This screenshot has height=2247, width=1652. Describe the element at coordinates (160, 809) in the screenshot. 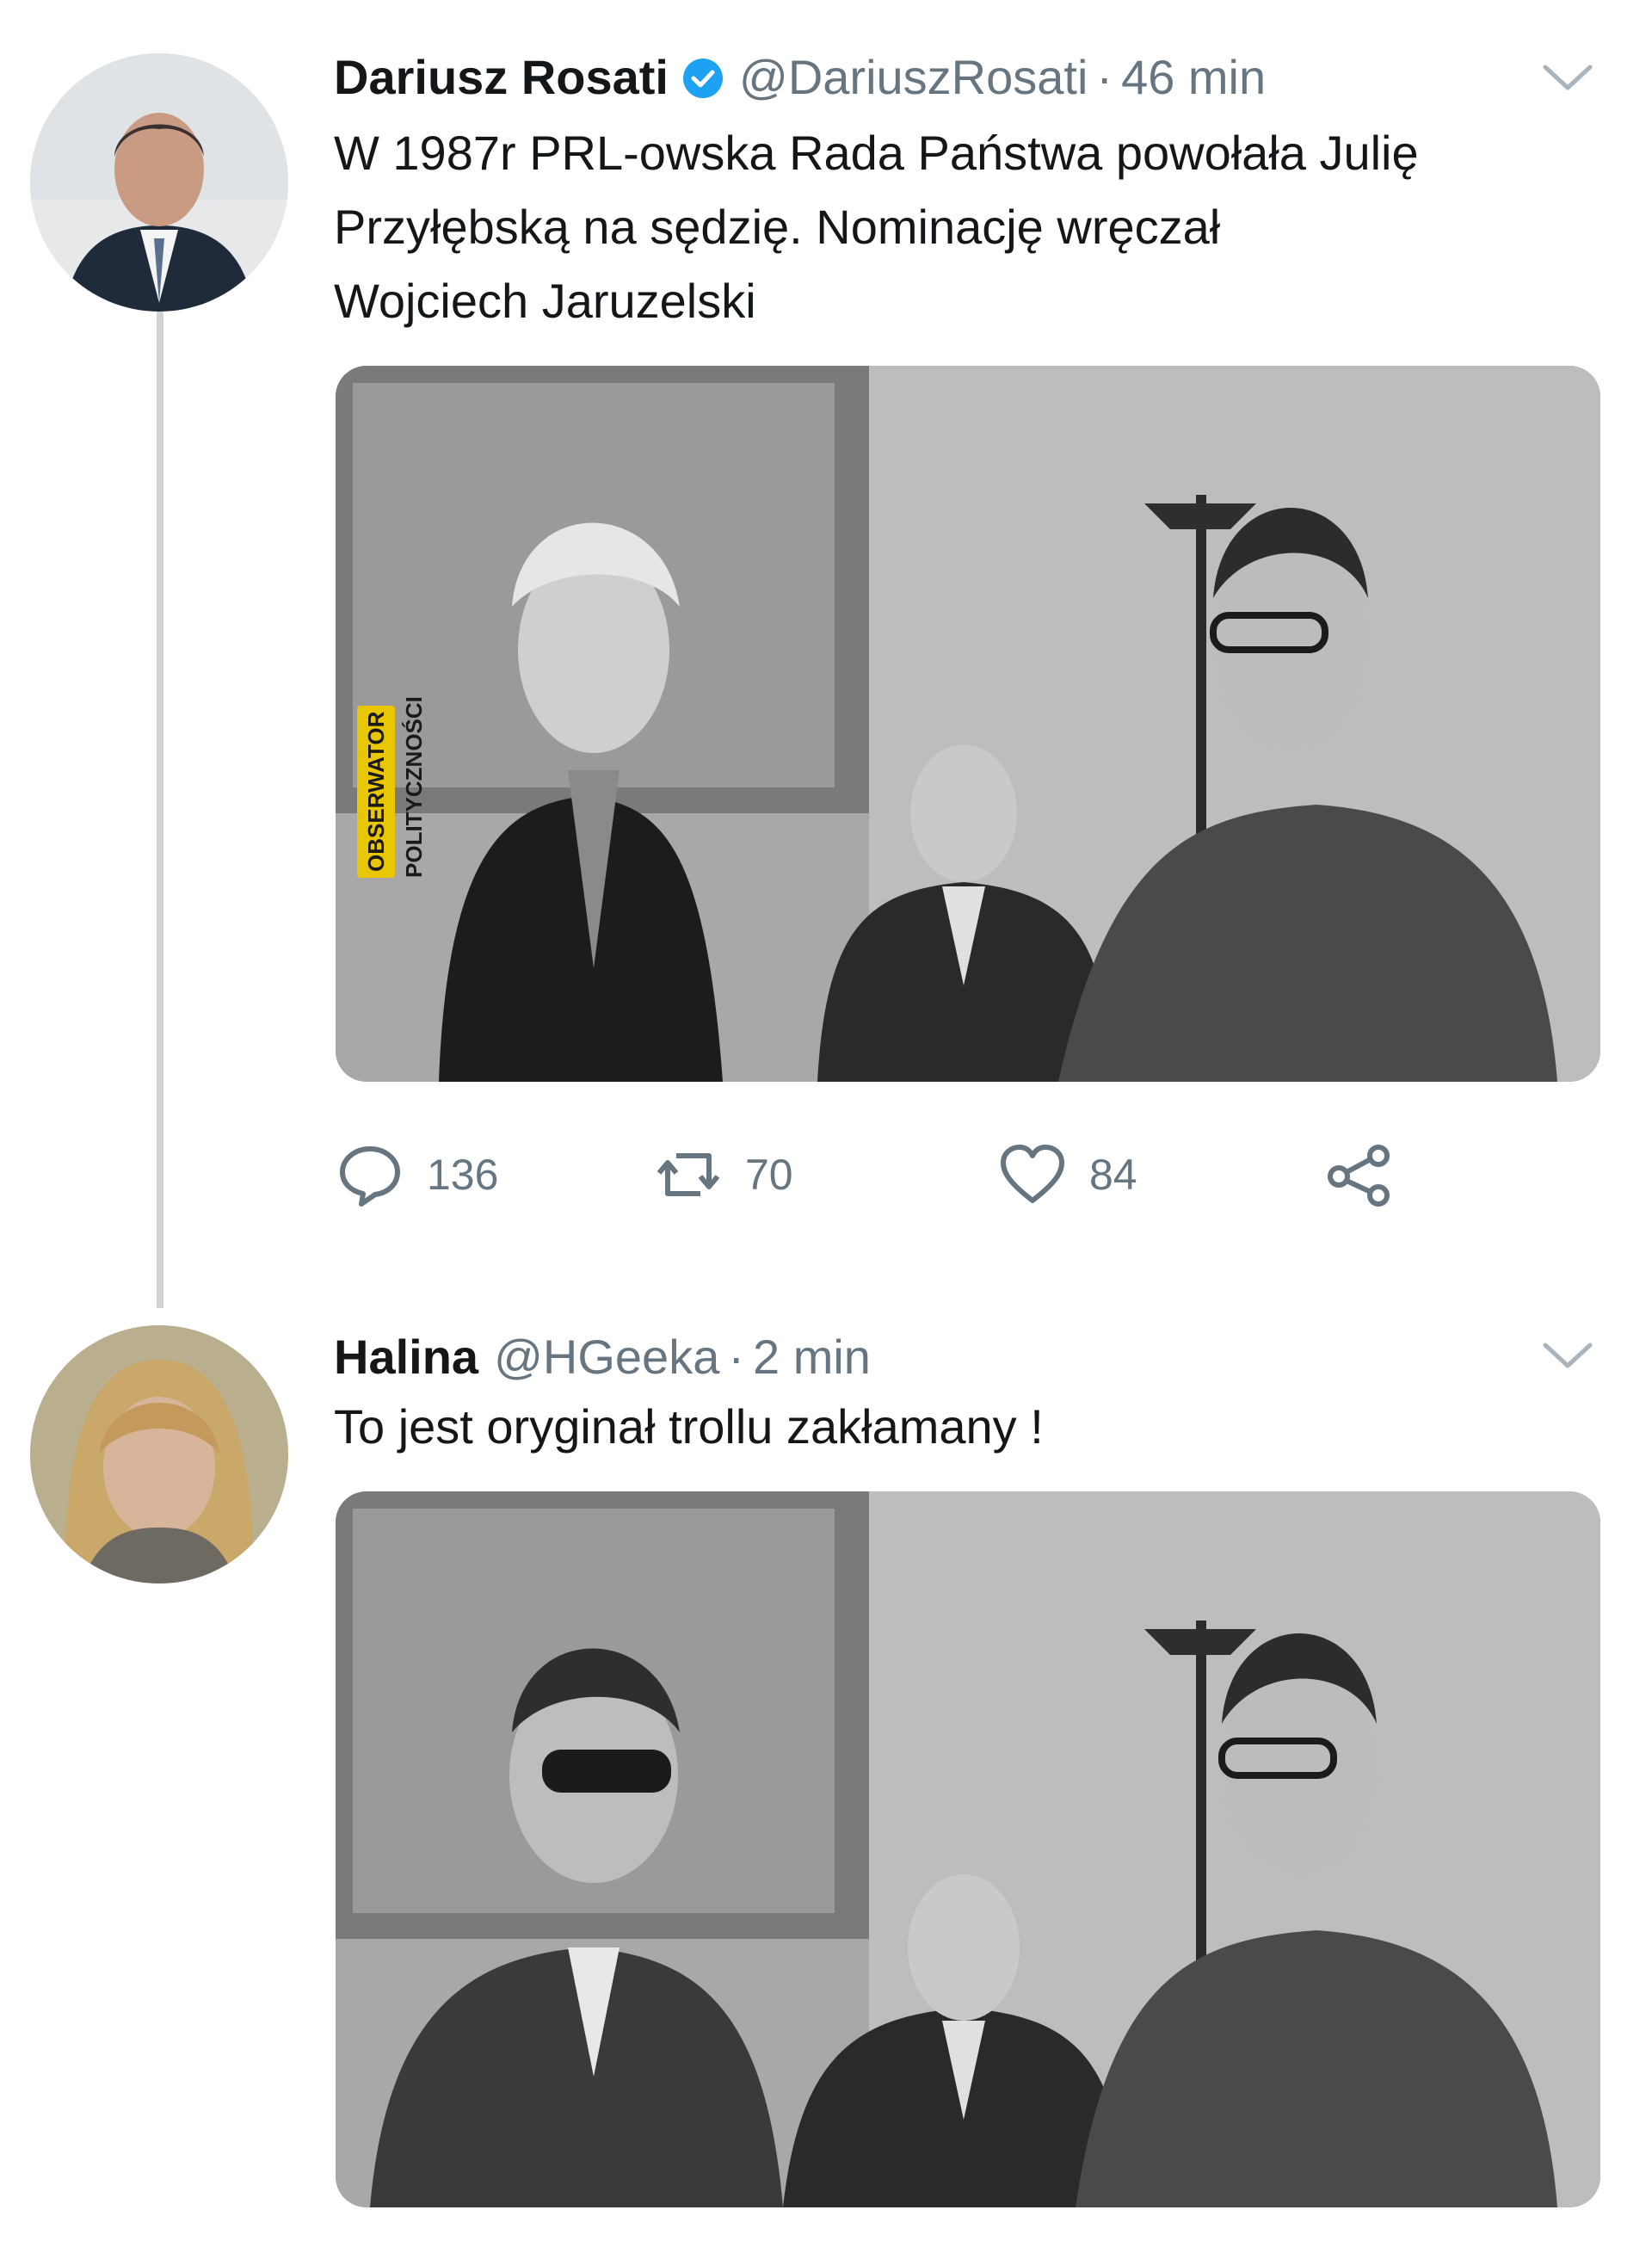

I see `thread-connector-line` at that location.